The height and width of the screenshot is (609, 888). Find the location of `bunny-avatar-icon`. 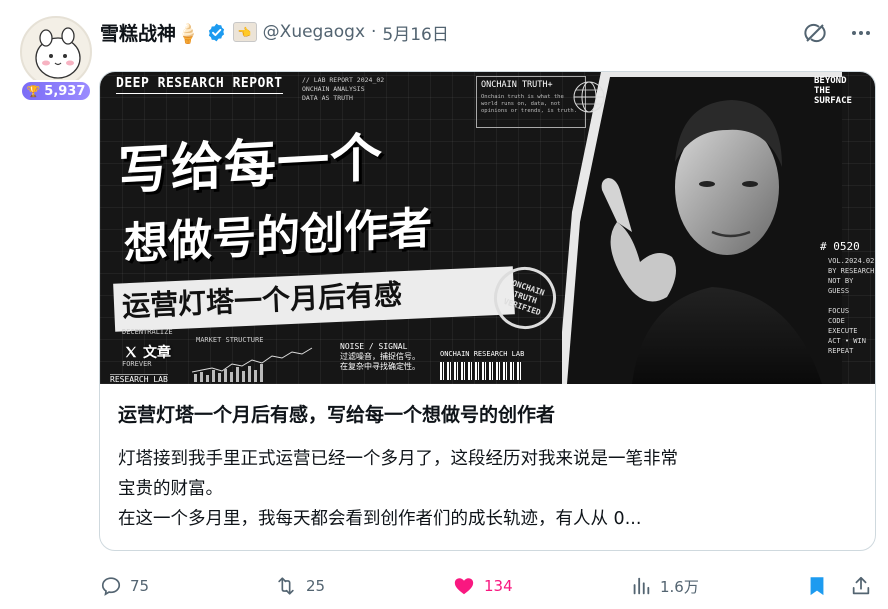

bunny-avatar-icon is located at coordinates (58, 53).